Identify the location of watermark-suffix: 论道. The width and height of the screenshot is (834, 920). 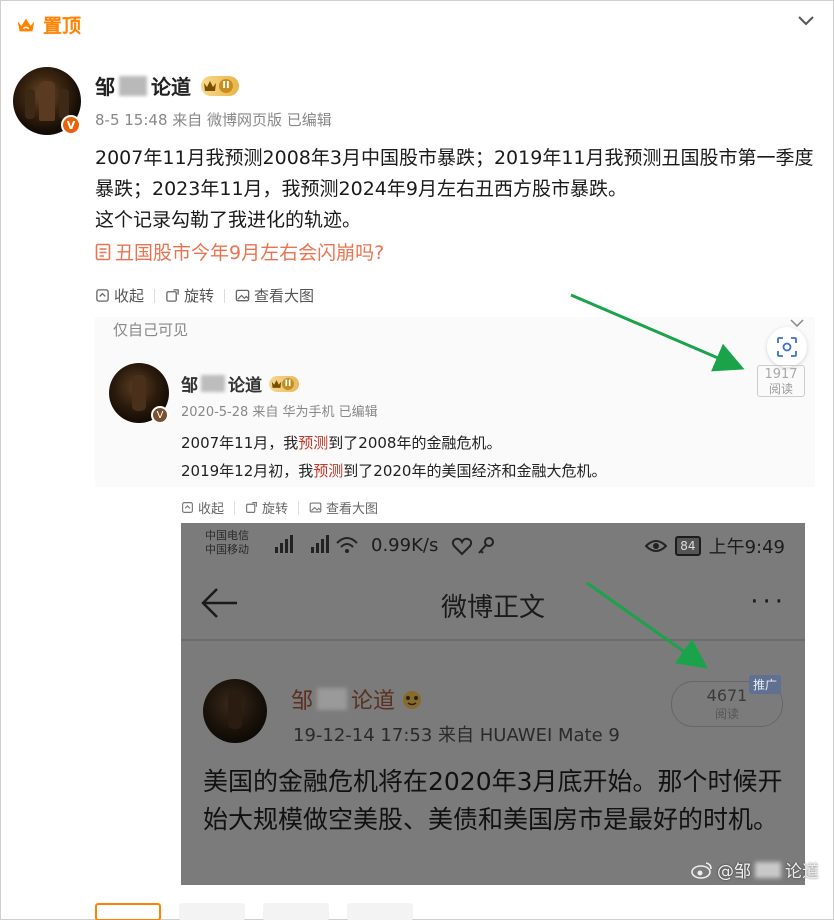
(802, 872).